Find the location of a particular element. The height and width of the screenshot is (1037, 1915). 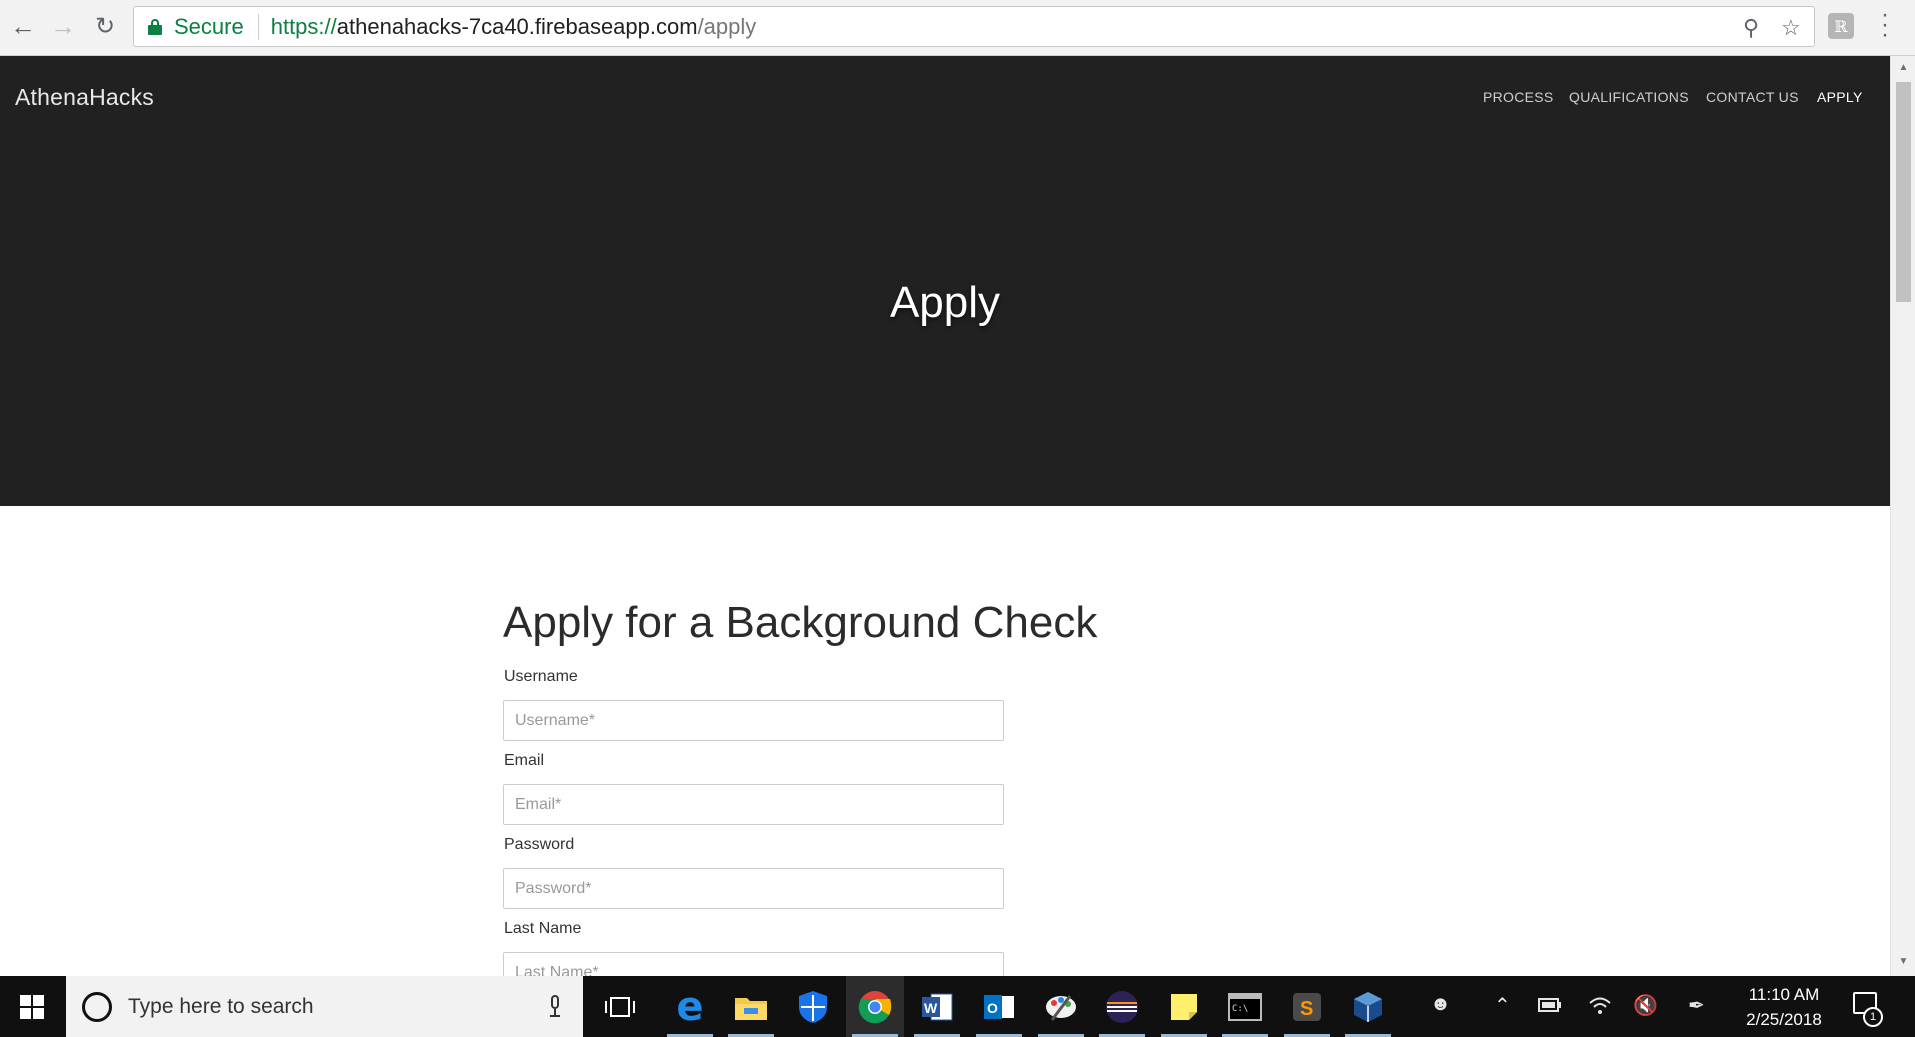

omnibox-divider is located at coordinates (258, 26).